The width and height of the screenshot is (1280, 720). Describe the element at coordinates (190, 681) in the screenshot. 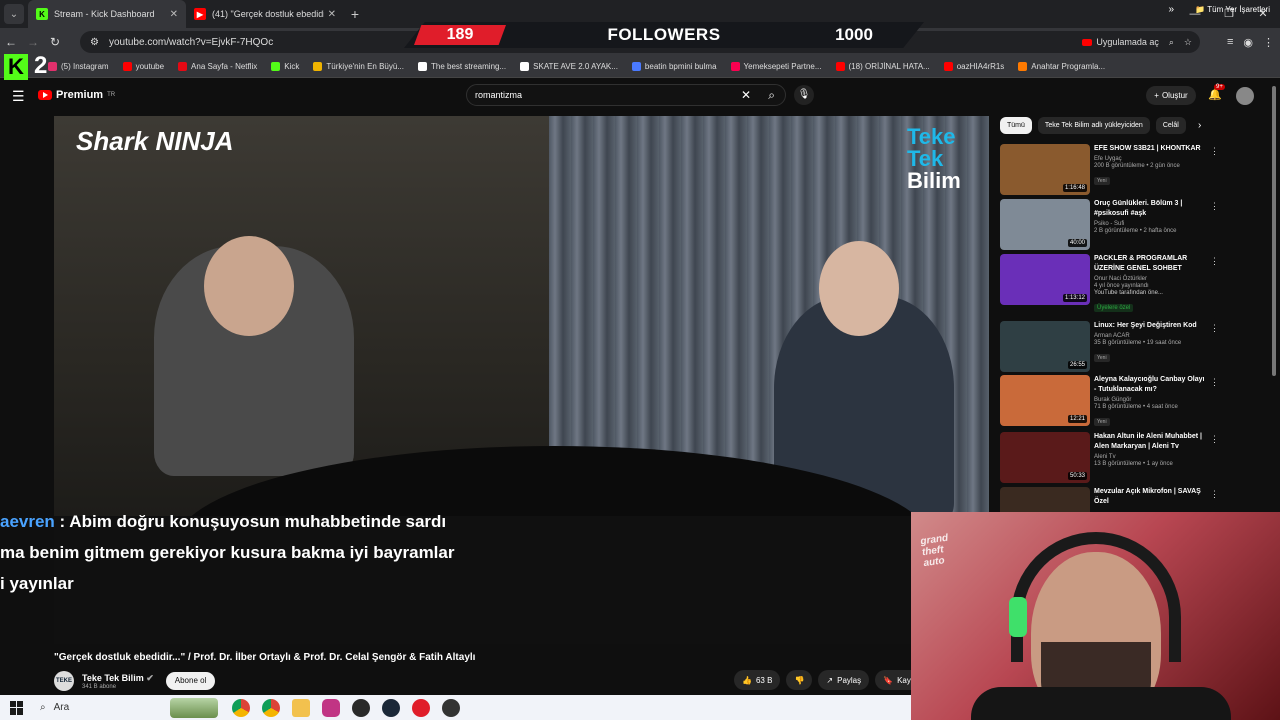

I see `subscribe-button: Abone ol` at that location.